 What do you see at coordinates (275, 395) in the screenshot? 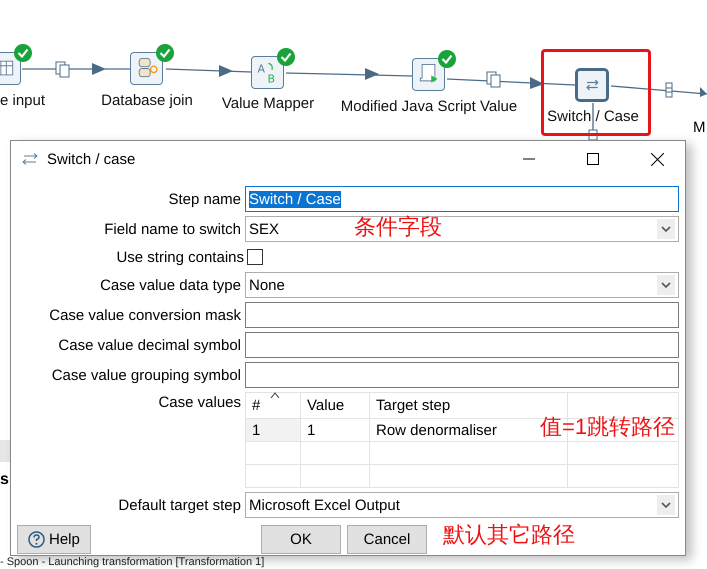
I see `sort-icon` at bounding box center [275, 395].